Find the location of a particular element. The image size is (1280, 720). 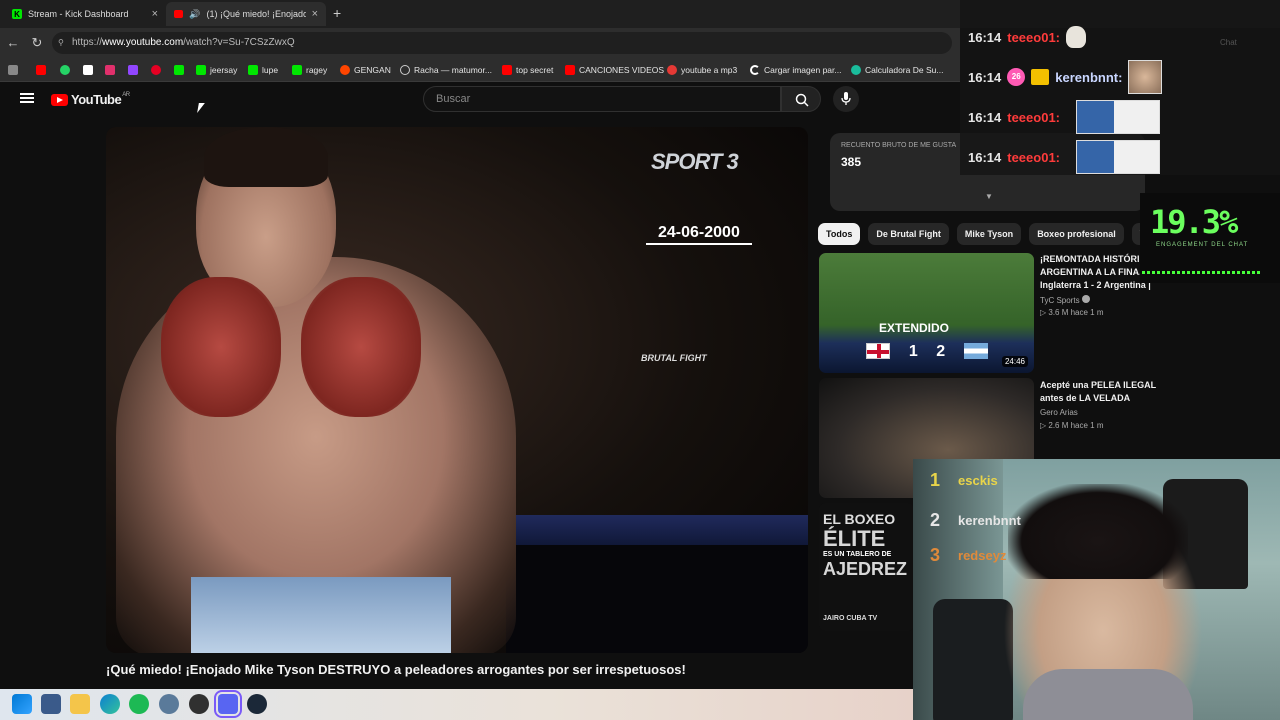

spotify-icon is located at coordinates (139, 704).